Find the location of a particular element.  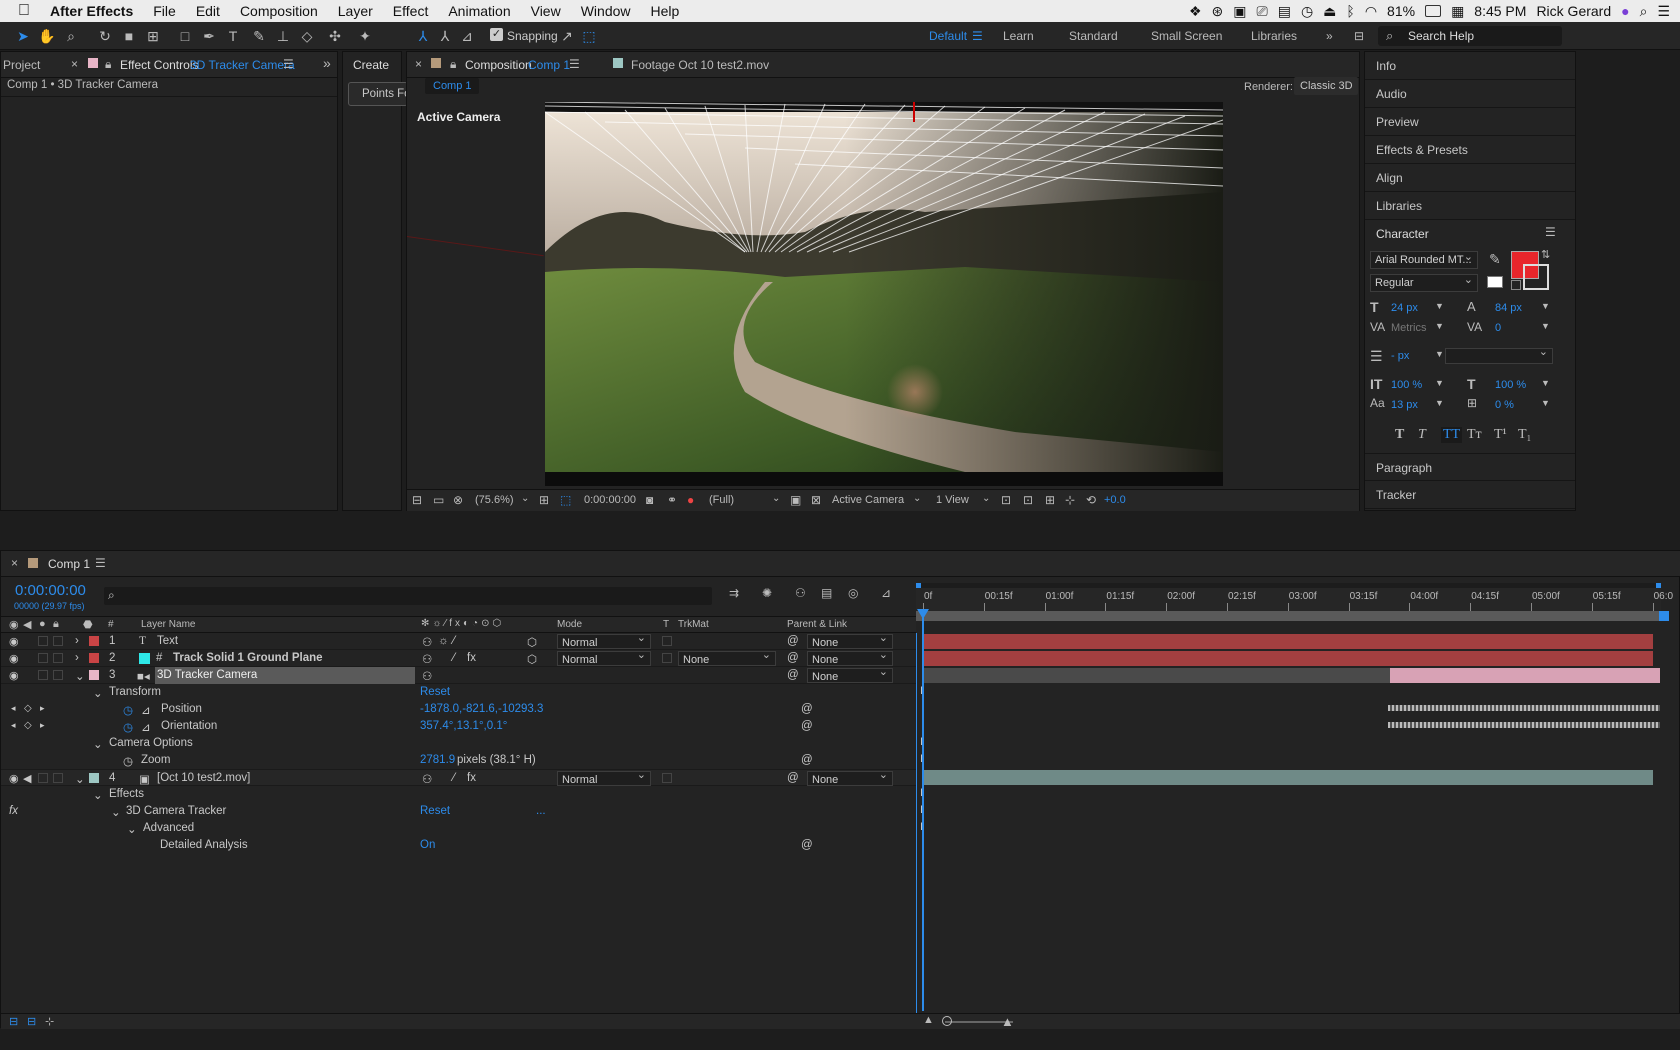

roto-brush-tool-icon: ✣ is located at coordinates (335, 36).